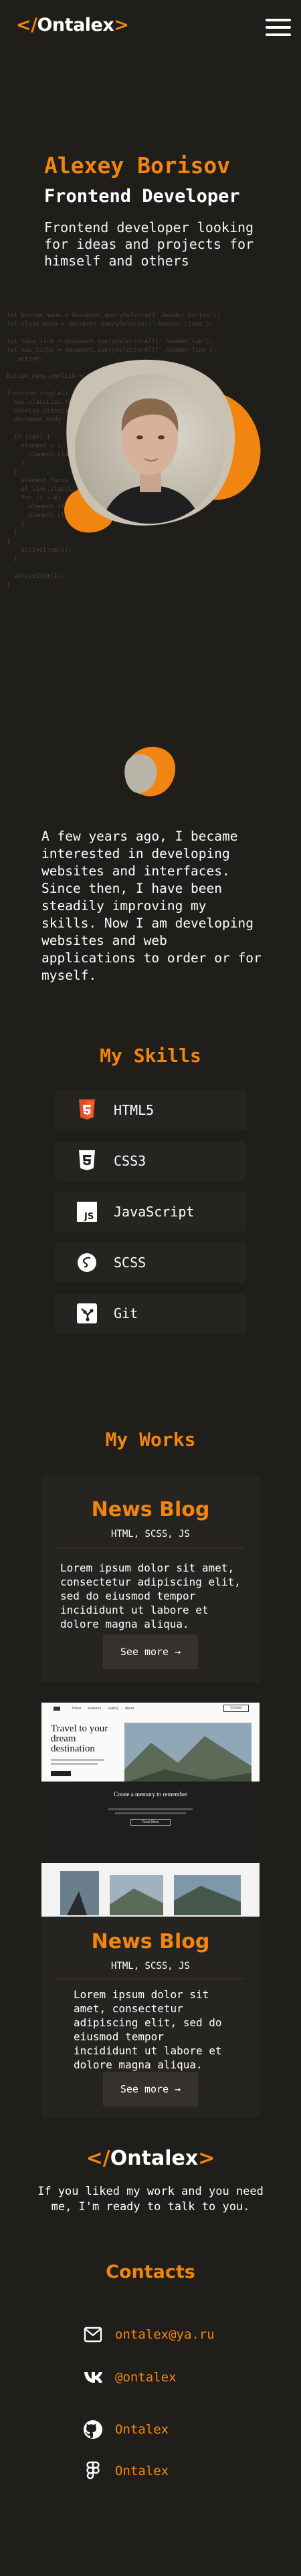 The image size is (301, 2576). I want to click on skill-label: CSS3, so click(130, 1161).